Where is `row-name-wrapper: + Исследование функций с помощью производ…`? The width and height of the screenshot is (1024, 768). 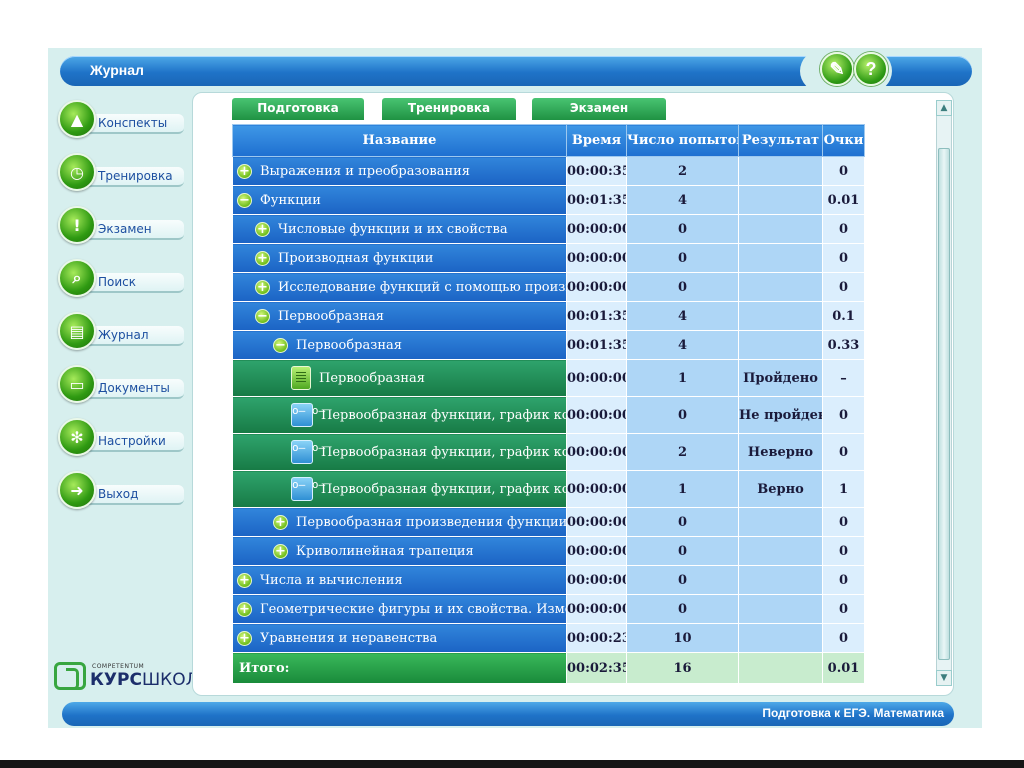 row-name-wrapper: + Исследование функций с помощью производ… is located at coordinates (400, 287).